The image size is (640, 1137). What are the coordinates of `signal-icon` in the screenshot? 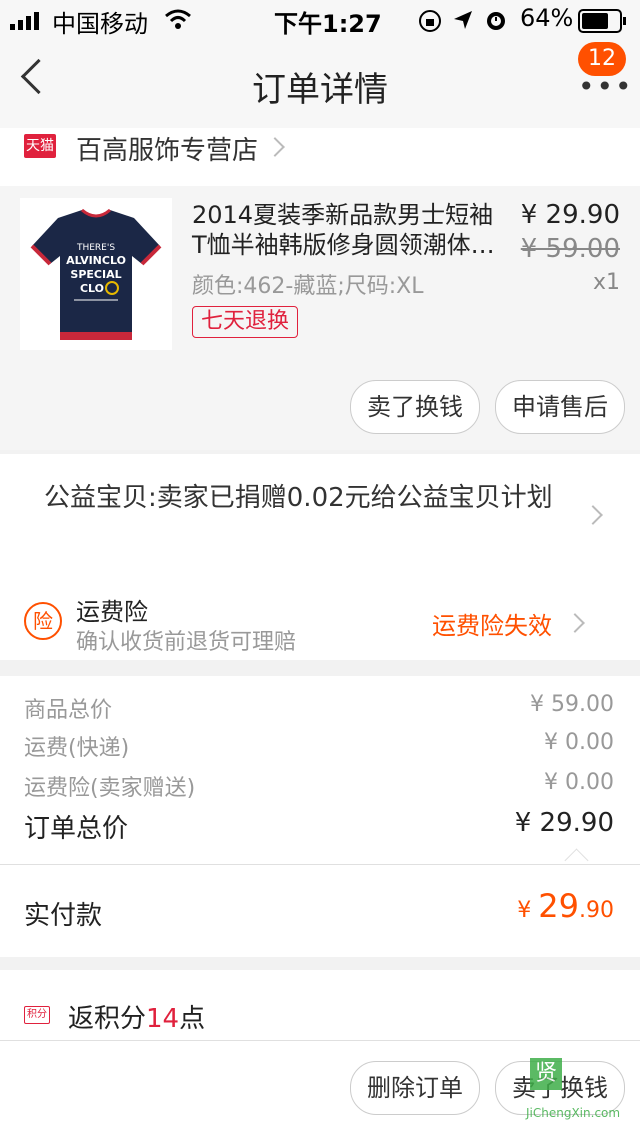 It's located at (28, 23).